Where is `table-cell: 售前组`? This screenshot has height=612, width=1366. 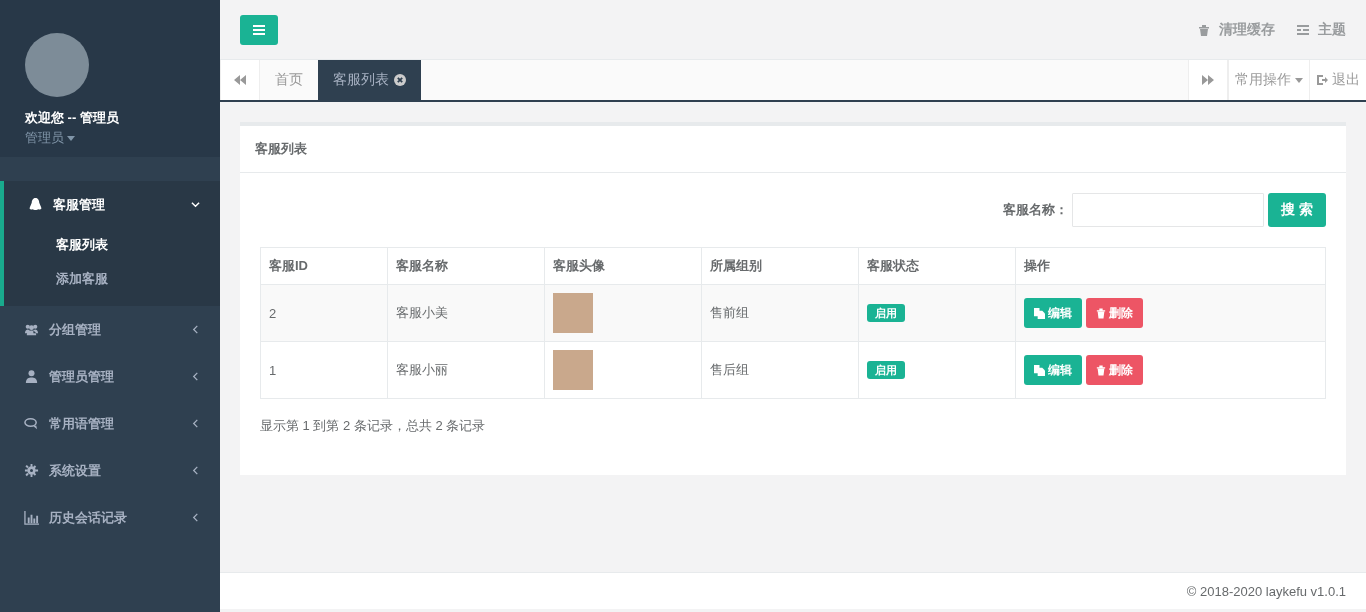
table-cell: 售前组 is located at coordinates (780, 313).